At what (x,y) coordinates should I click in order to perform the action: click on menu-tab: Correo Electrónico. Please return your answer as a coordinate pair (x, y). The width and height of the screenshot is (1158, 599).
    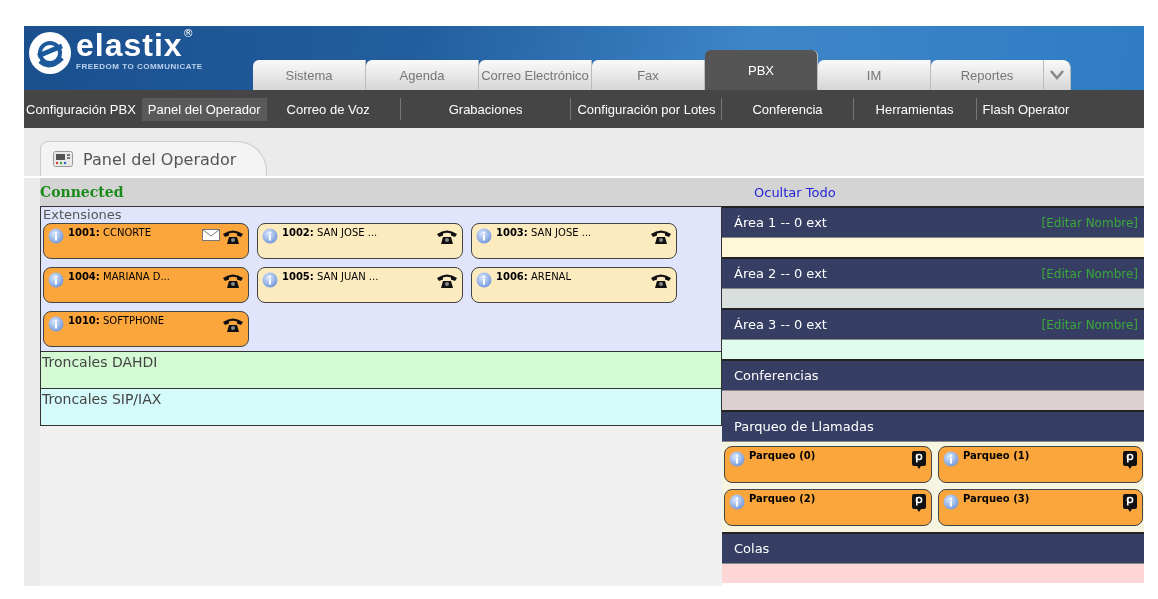
    Looking at the image, I should click on (535, 75).